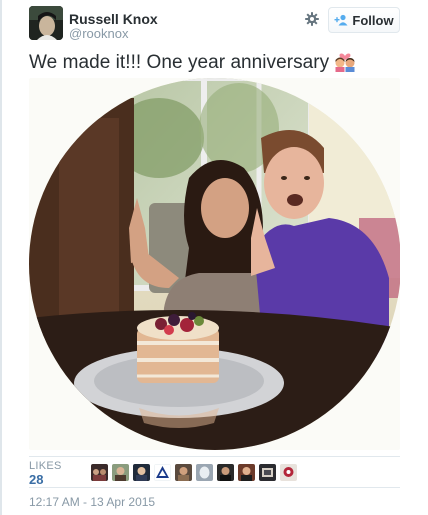 The width and height of the screenshot is (428, 515). I want to click on stats-divider-bottom, so click(214, 487).